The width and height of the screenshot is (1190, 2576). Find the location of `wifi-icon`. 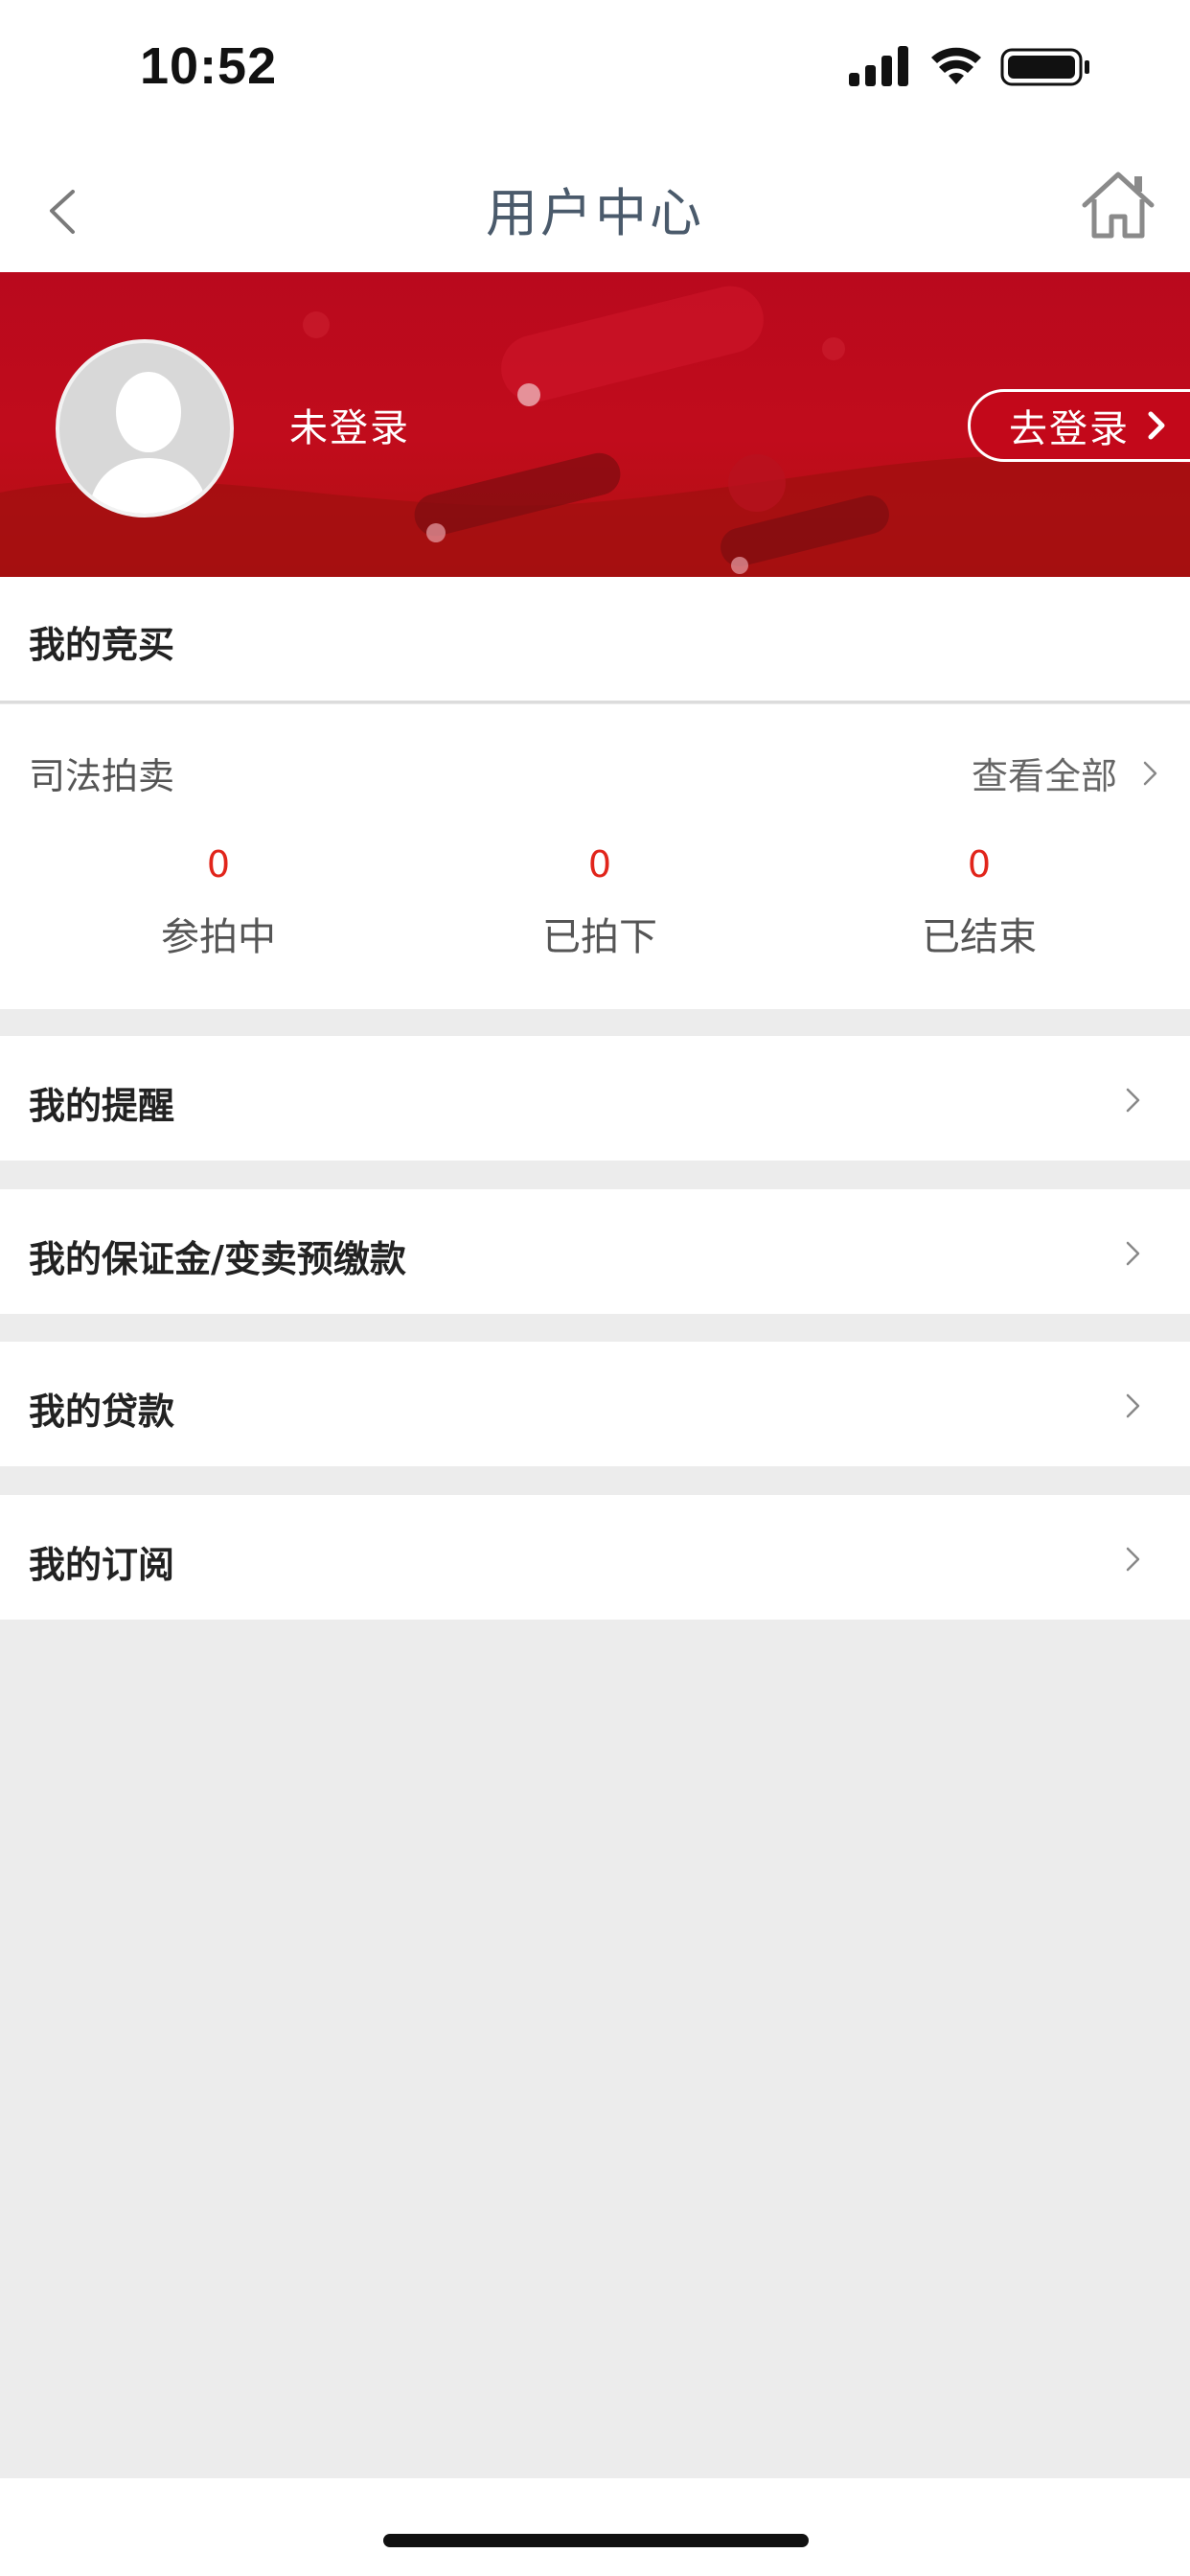

wifi-icon is located at coordinates (956, 65).